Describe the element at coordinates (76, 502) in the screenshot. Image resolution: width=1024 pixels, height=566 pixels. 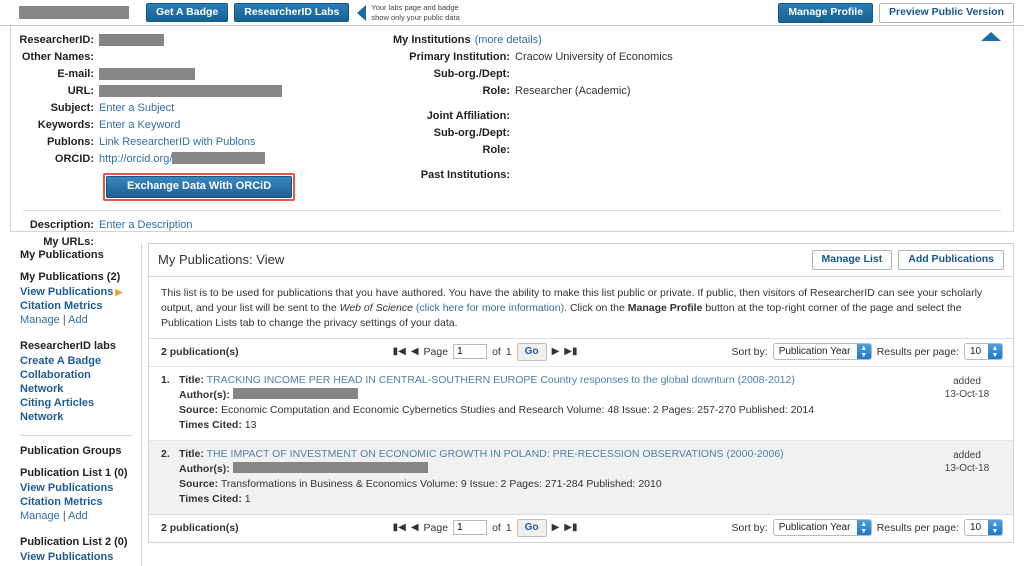
I see `sidebar-item-list1-citation-metrics: Citation Metrics` at that location.